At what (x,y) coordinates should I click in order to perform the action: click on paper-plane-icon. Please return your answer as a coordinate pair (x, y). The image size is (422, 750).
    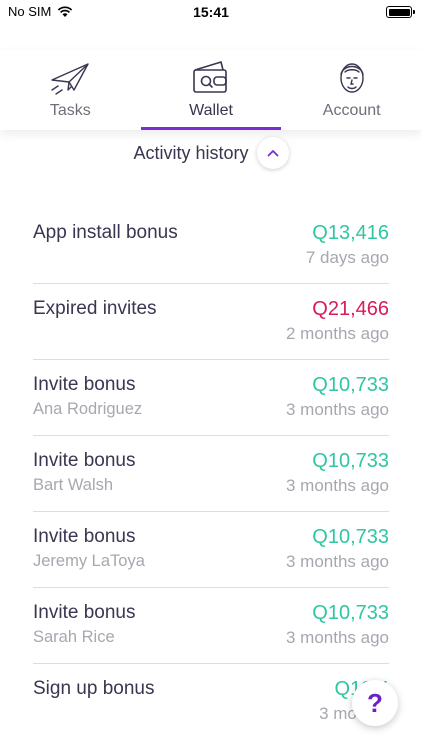
    Looking at the image, I should click on (70, 79).